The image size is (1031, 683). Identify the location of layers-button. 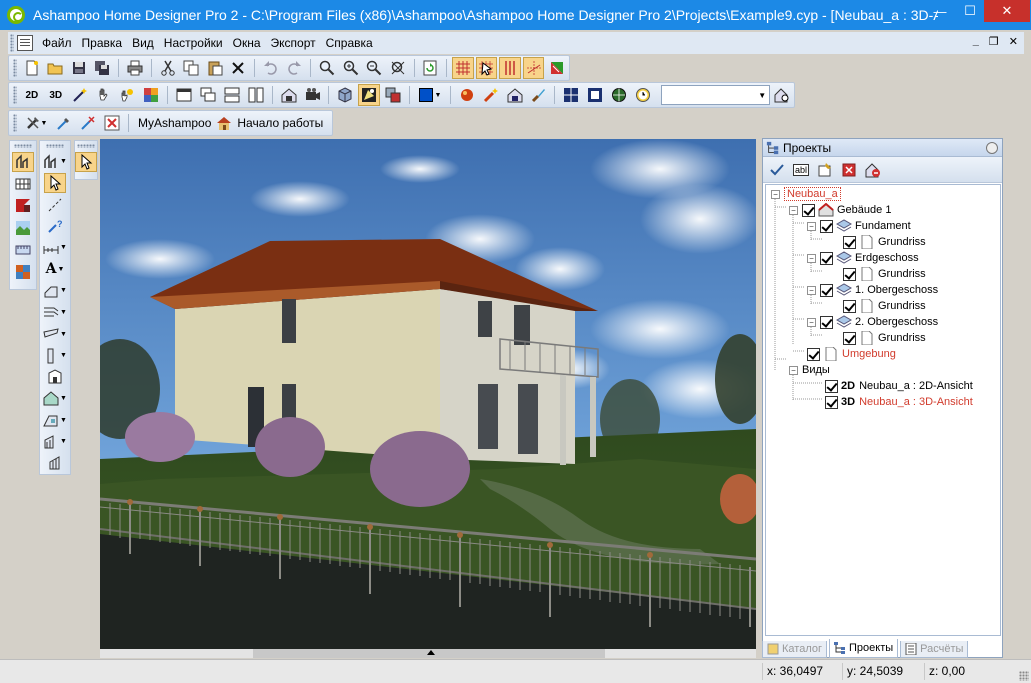
(393, 95).